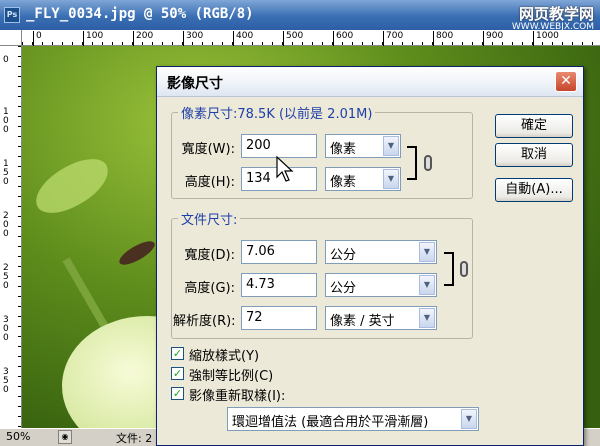 Image resolution: width=600 pixels, height=446 pixels. Describe the element at coordinates (279, 318) in the screenshot. I see `resolution-input: 72` at that location.